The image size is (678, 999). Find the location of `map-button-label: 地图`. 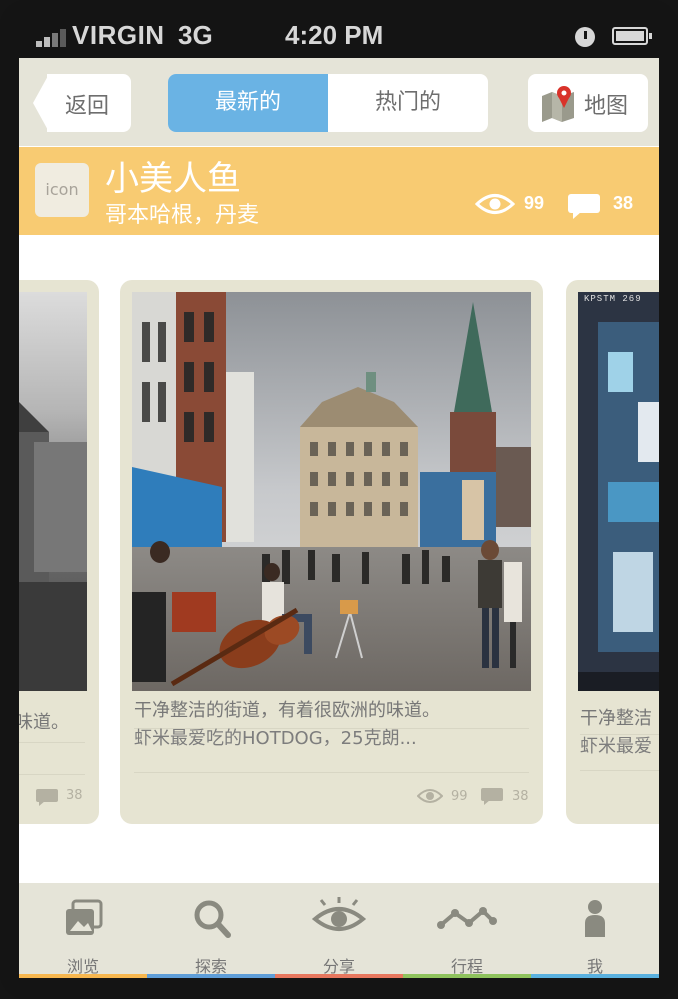

map-button-label: 地图 is located at coordinates (606, 106).